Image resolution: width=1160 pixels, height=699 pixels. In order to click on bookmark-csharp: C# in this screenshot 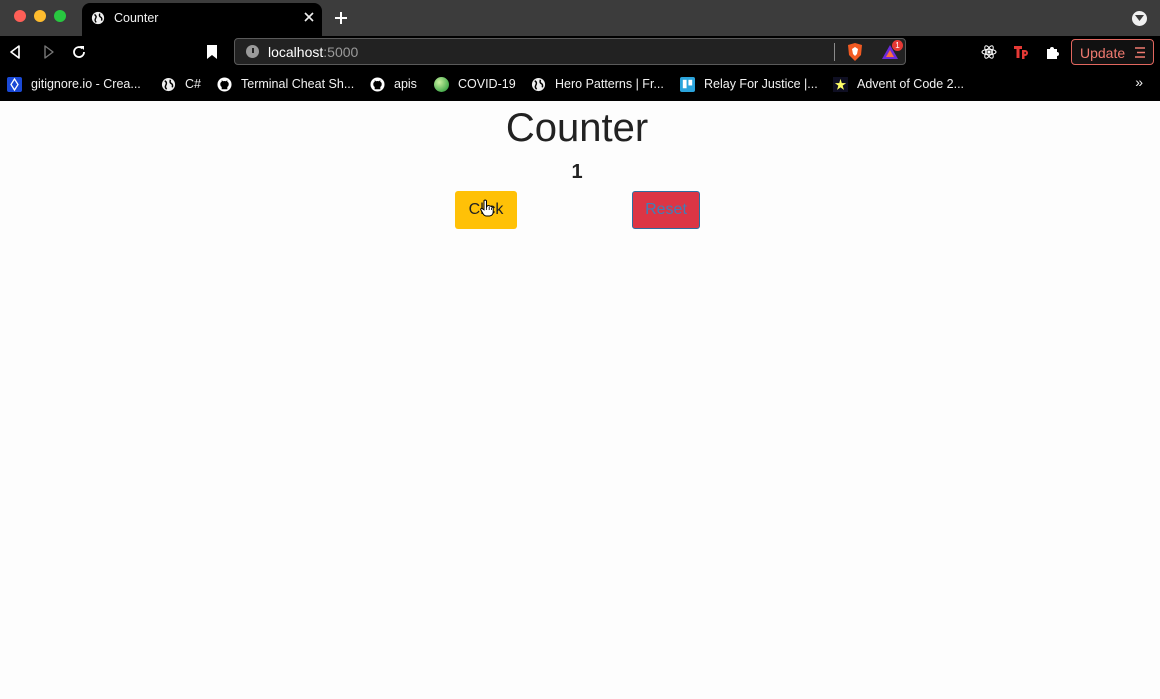, I will do `click(181, 84)`.